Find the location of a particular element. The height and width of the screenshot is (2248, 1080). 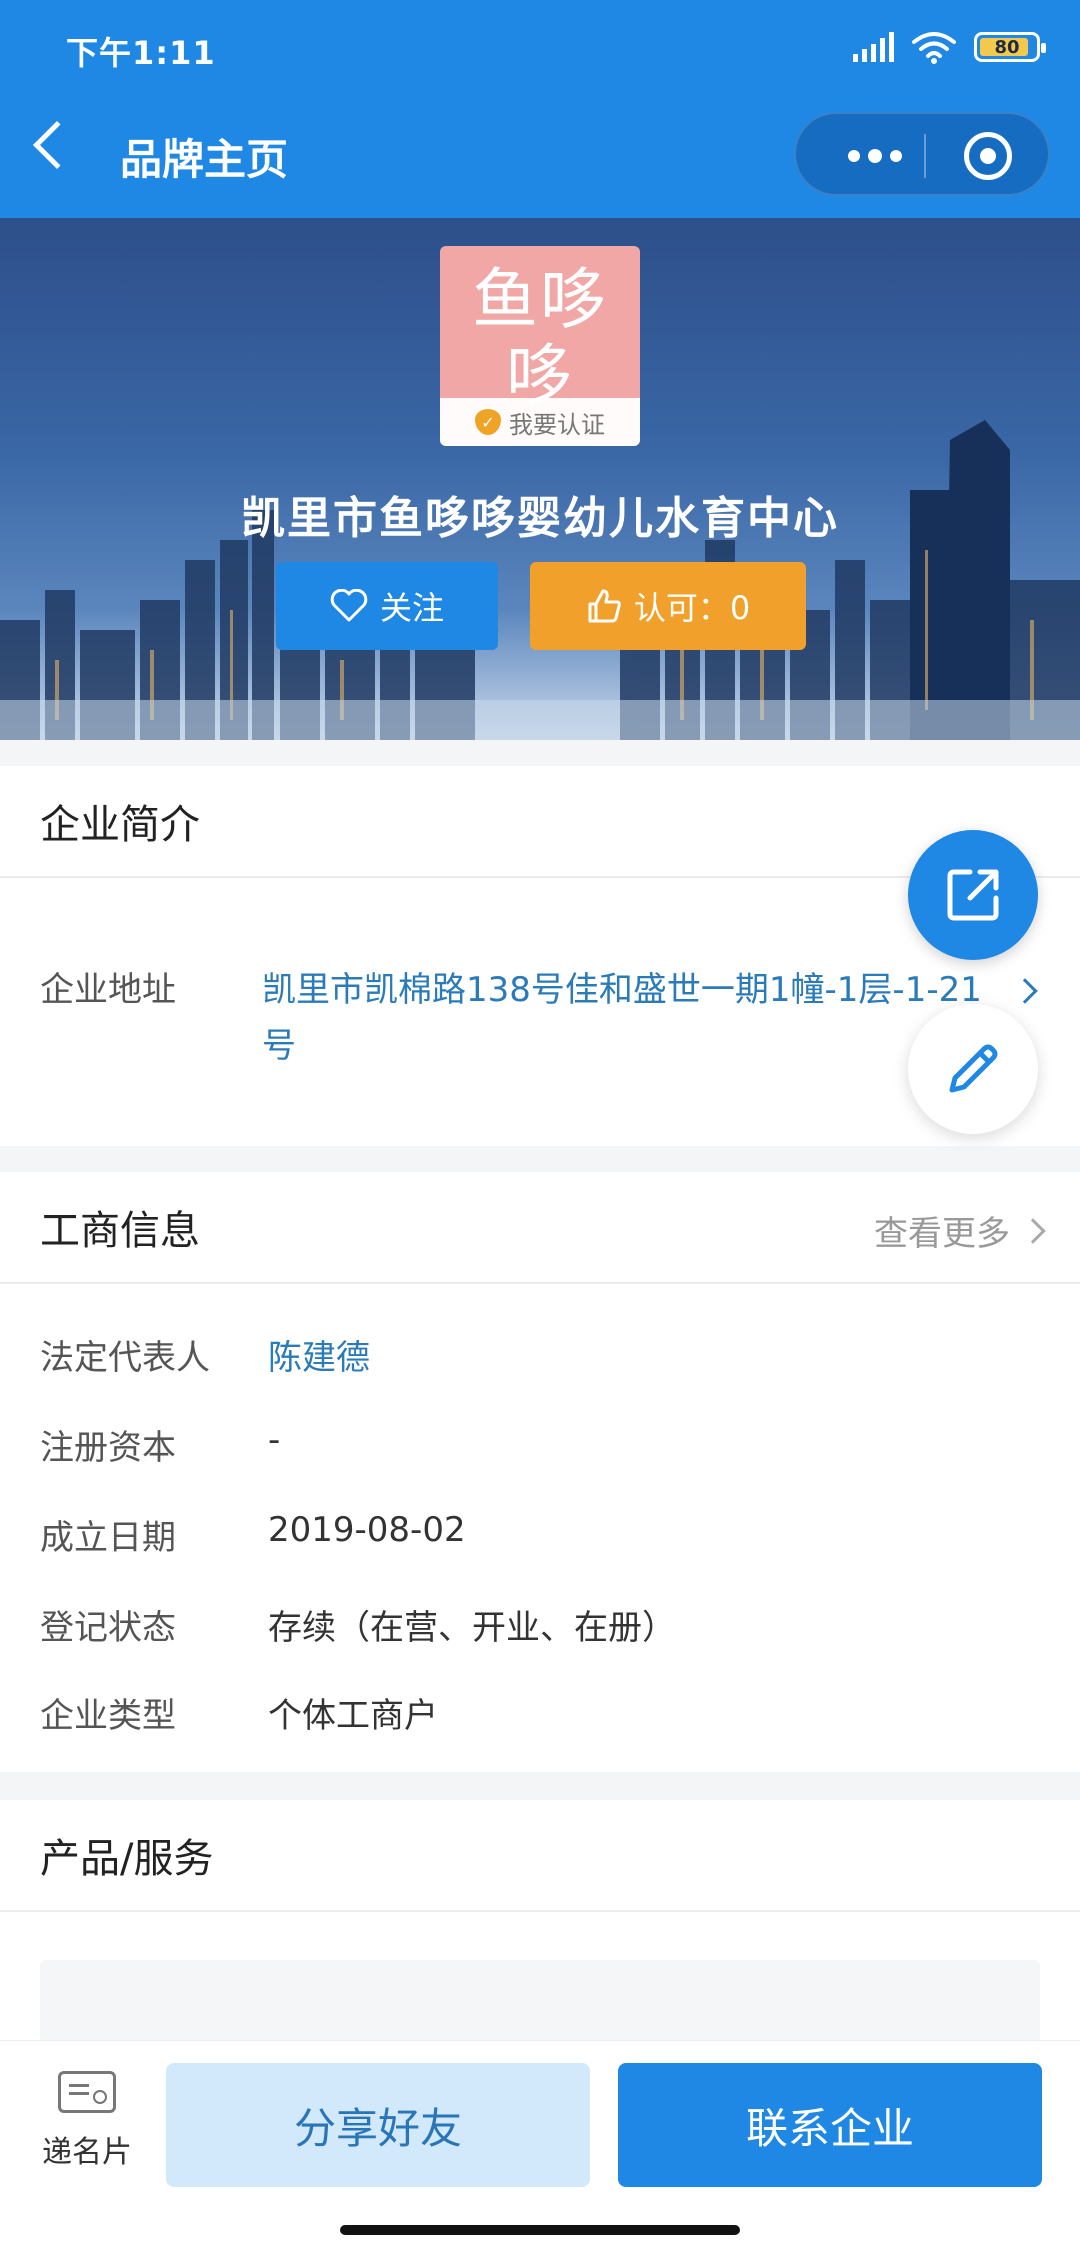

capital-value: - is located at coordinates (274, 1440).